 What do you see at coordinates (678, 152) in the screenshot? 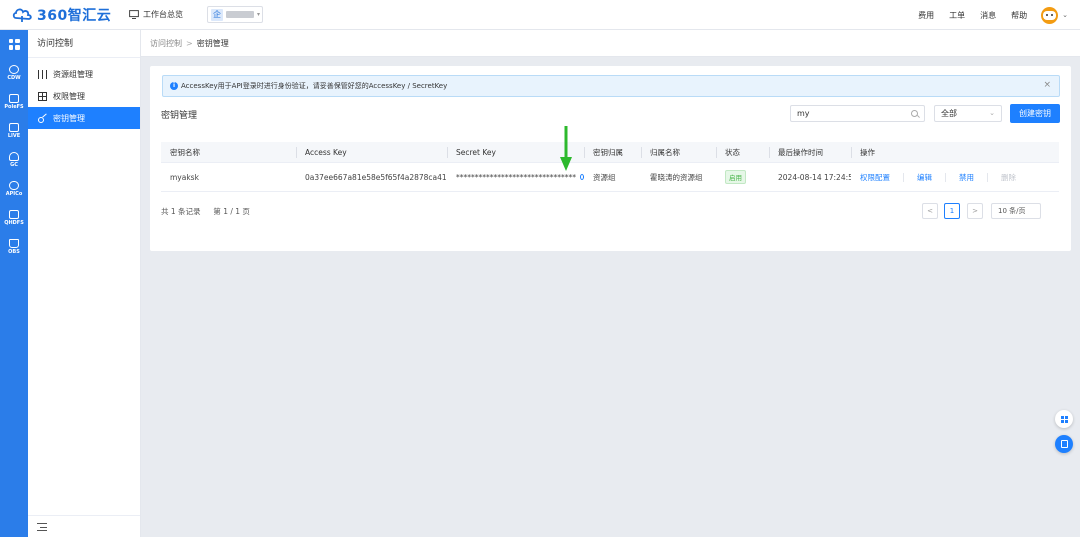
I see `column-header: 归属名称` at bounding box center [678, 152].